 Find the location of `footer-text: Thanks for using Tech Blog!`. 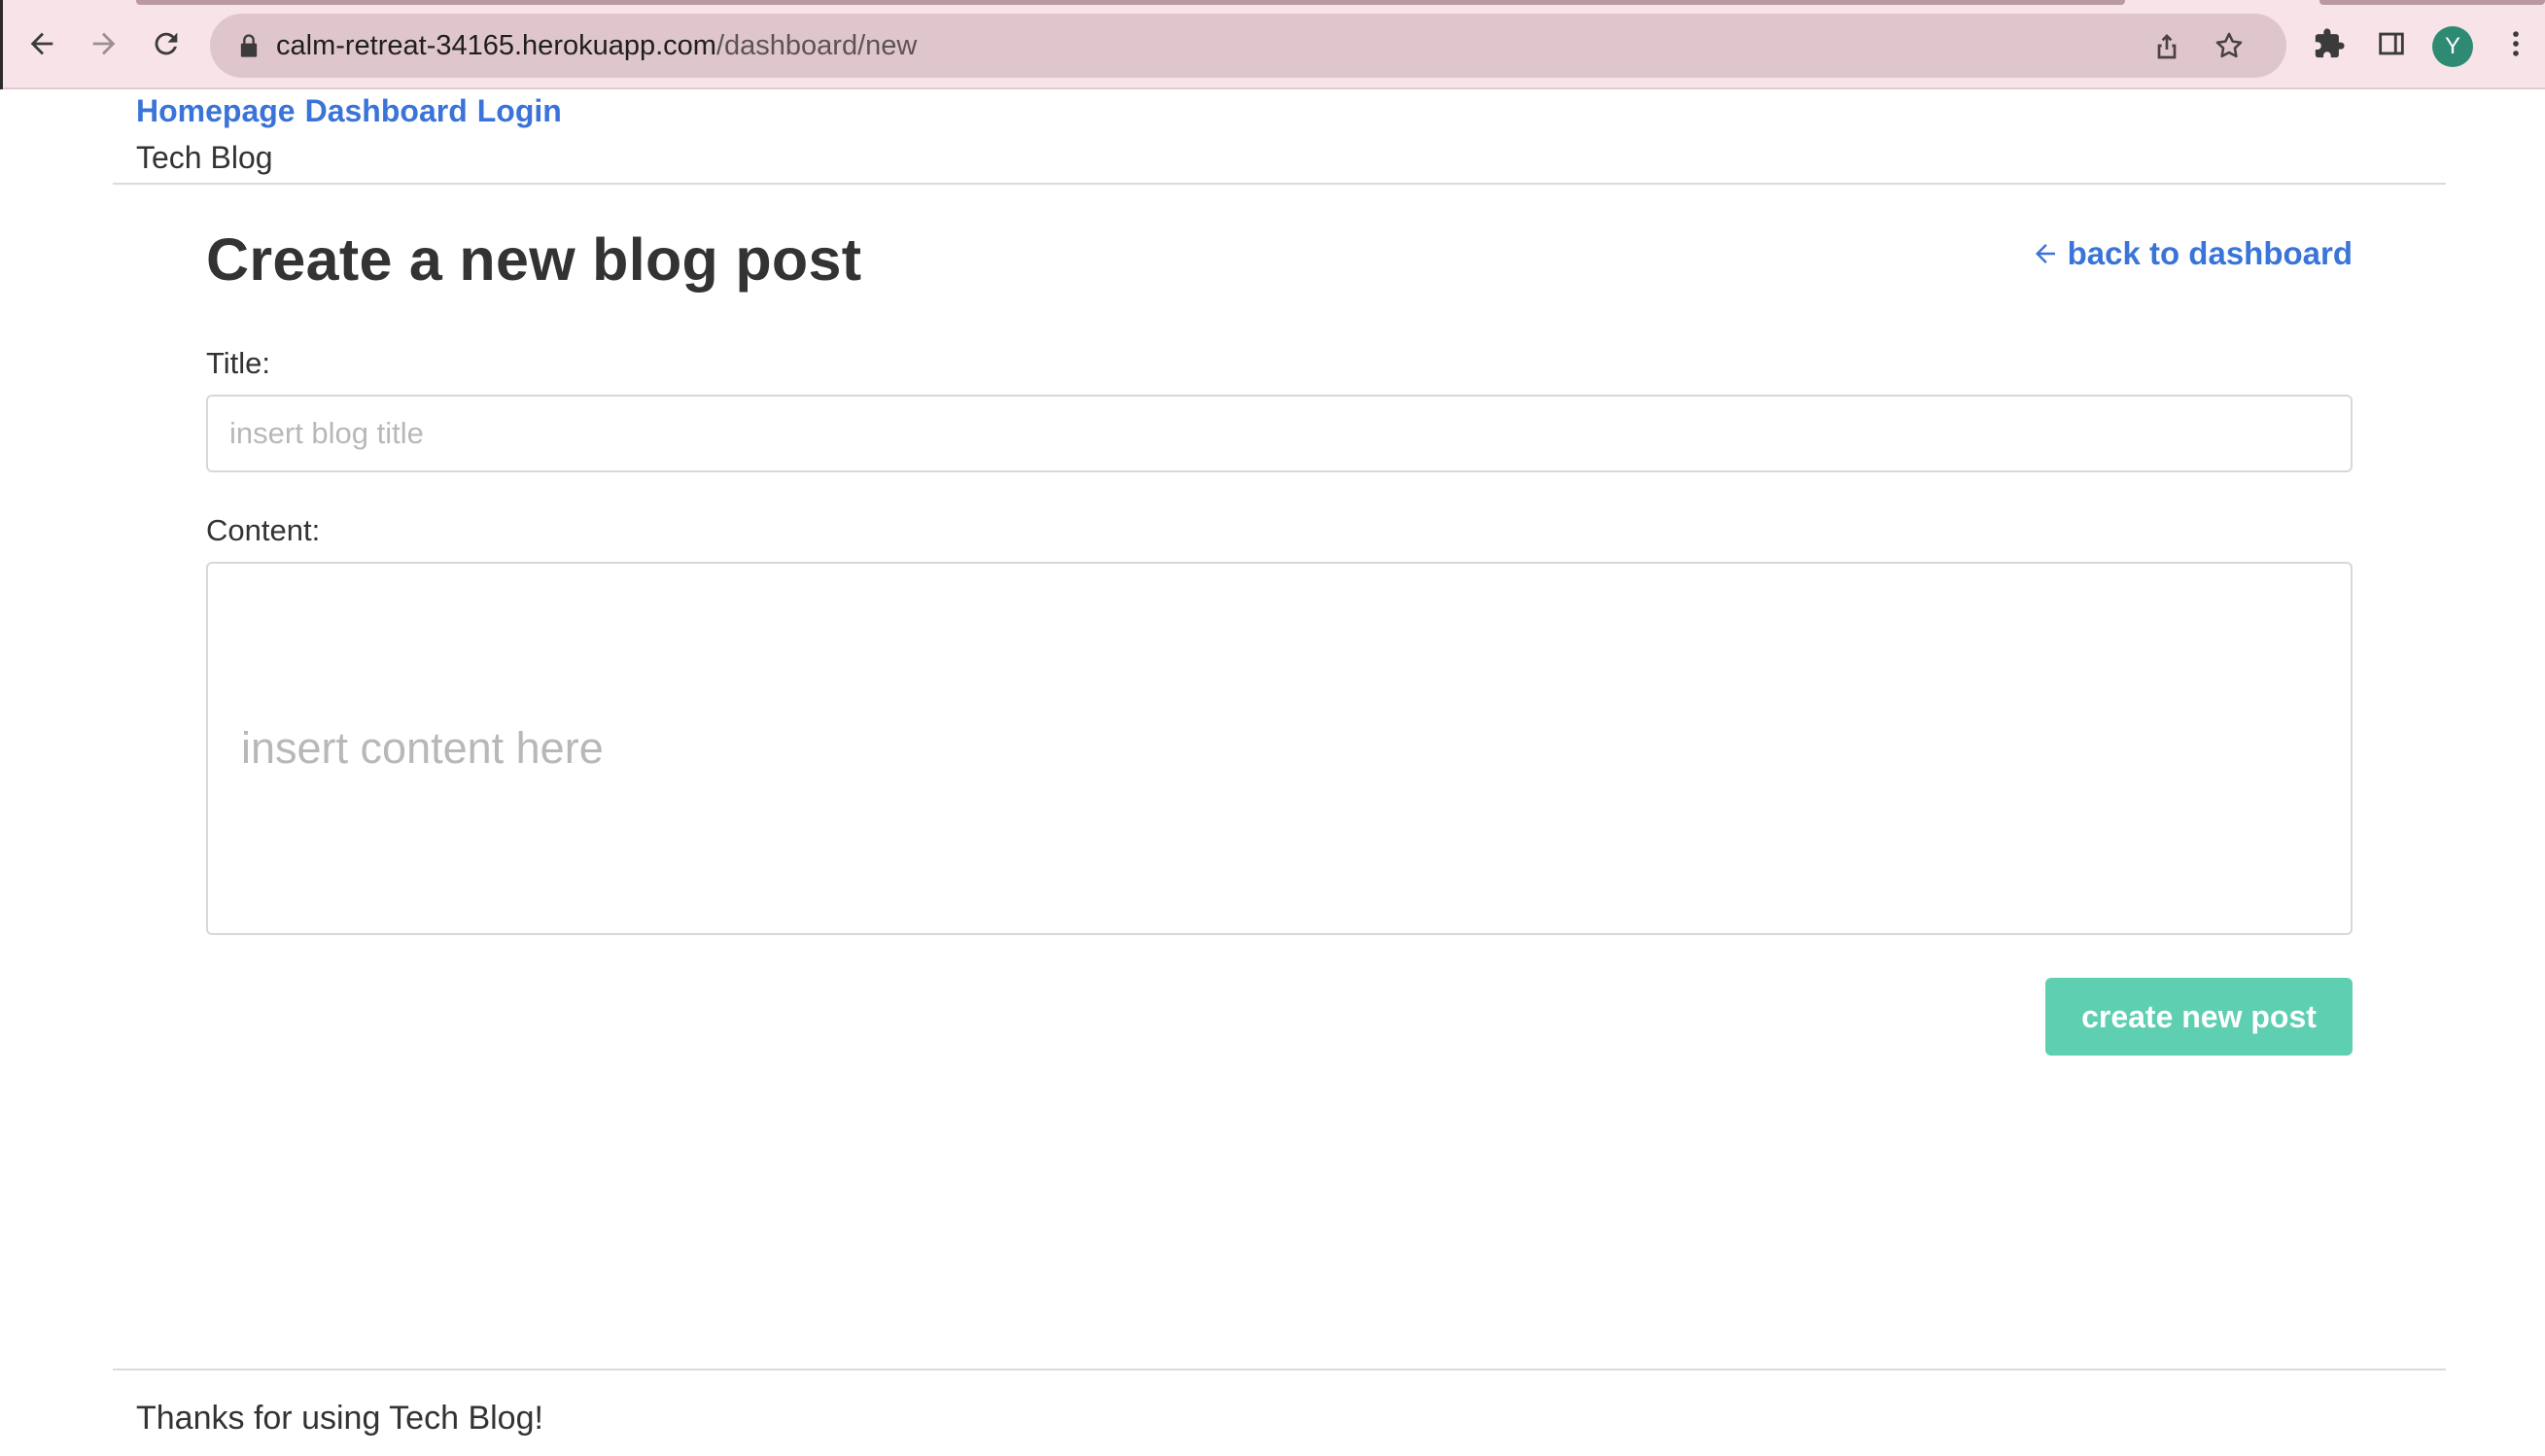

footer-text: Thanks for using Tech Blog! is located at coordinates (339, 1418).